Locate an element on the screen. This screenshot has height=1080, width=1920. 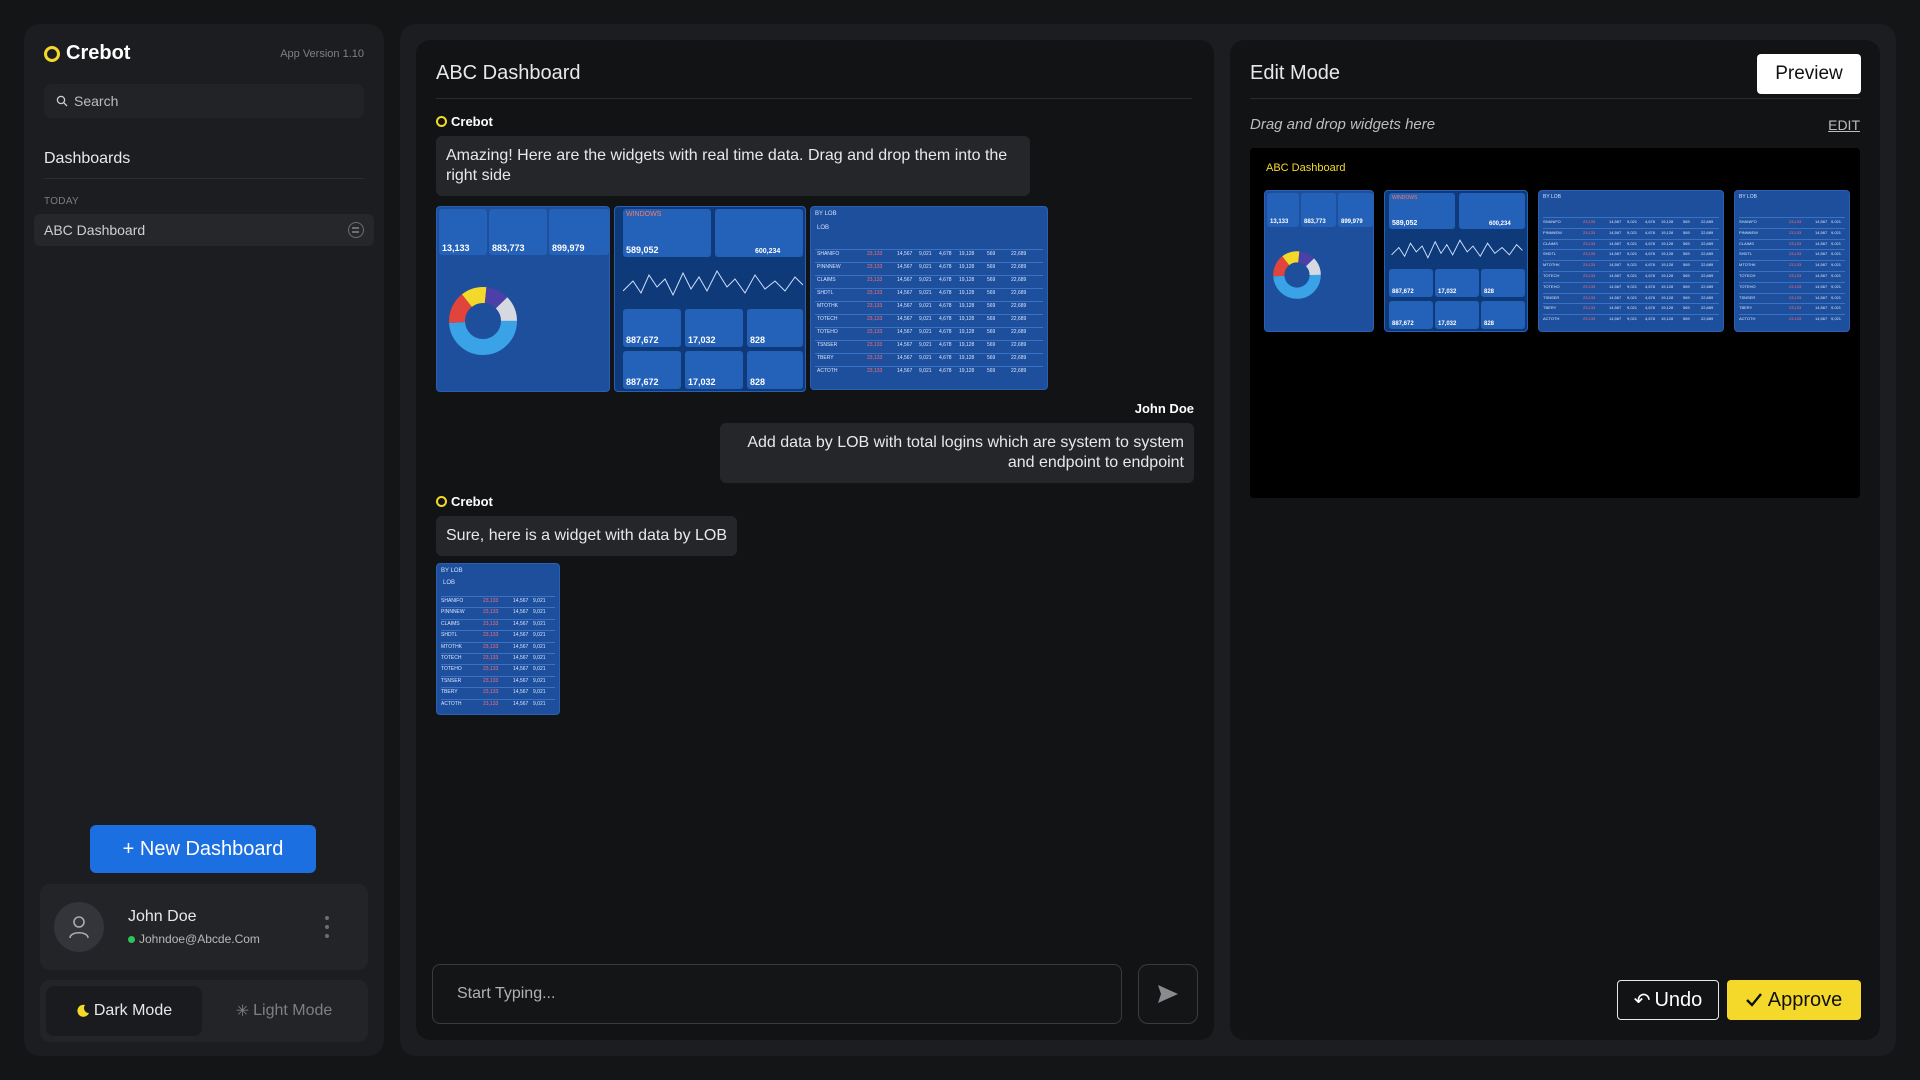
bot-avatar-icon is located at coordinates (441, 121).